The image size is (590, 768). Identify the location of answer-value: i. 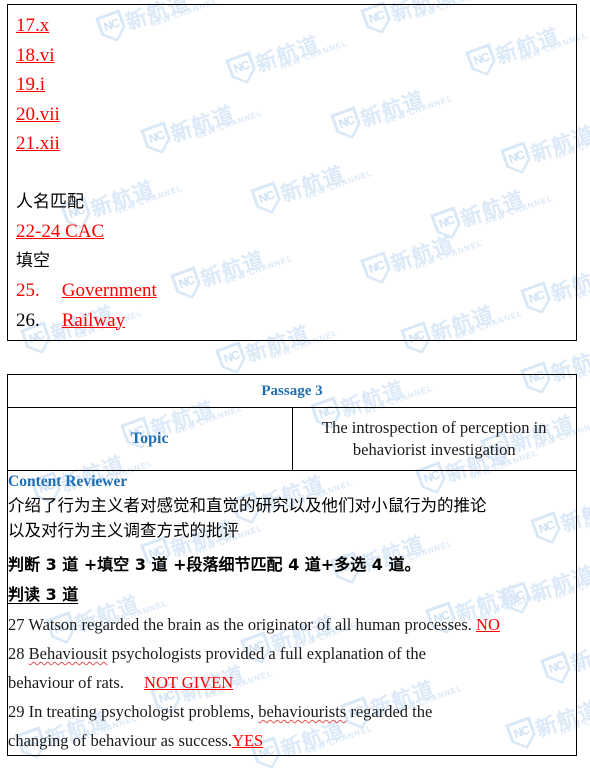
(42, 84).